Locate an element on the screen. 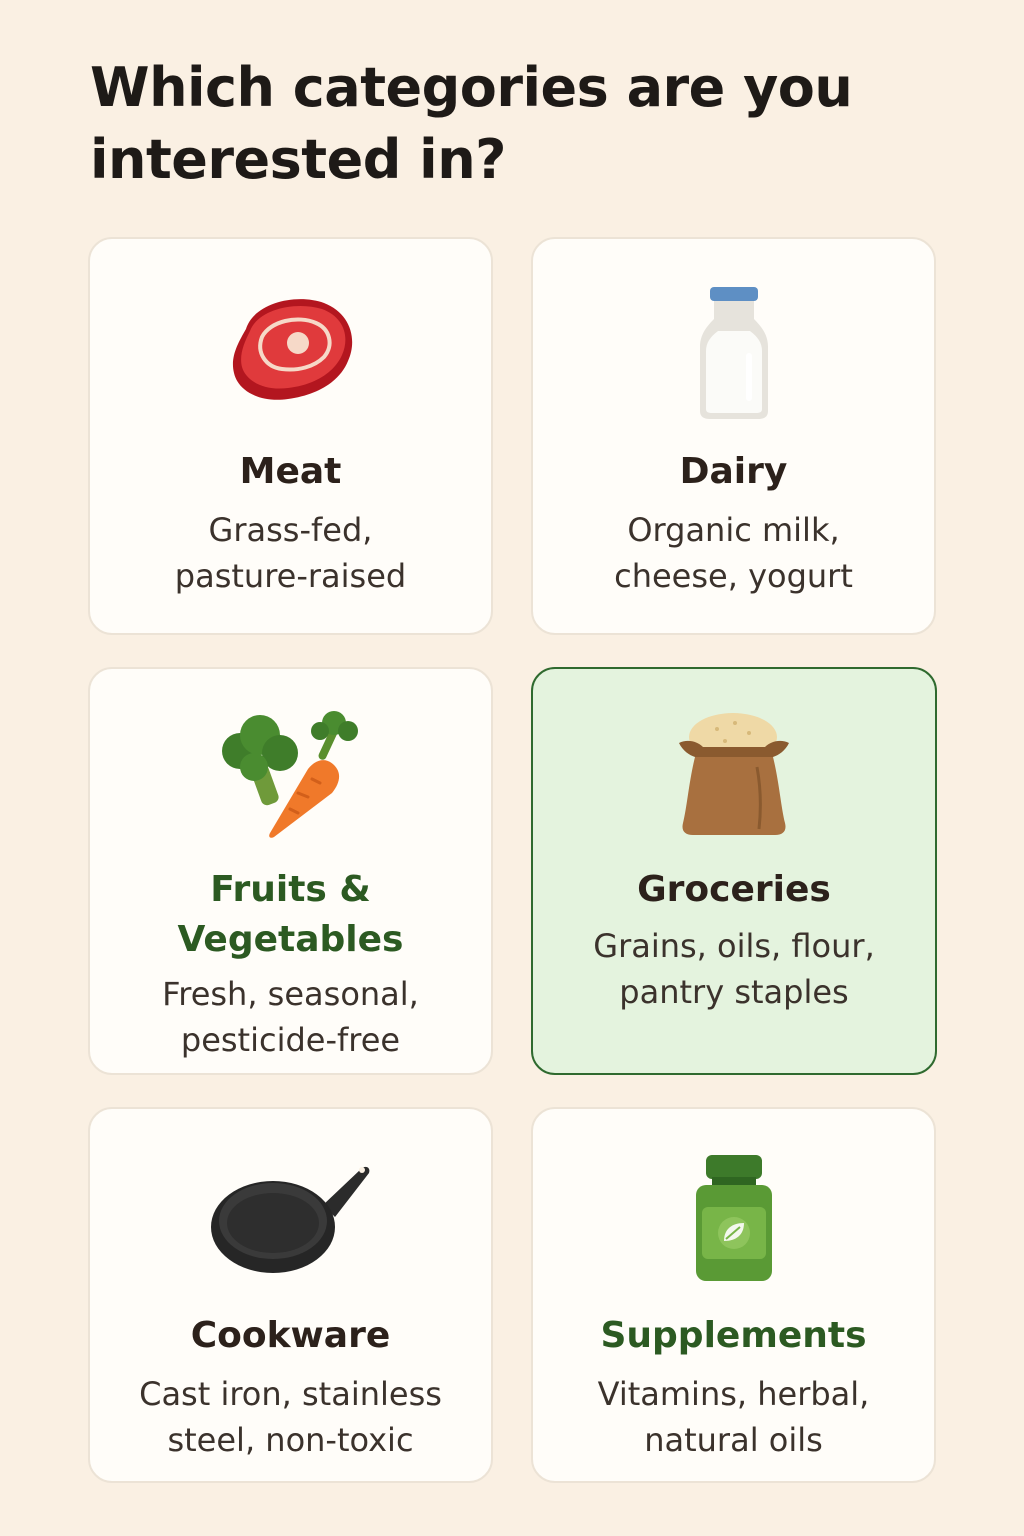 The width and height of the screenshot is (1024, 1536). category-name: Supplements is located at coordinates (733, 1335).